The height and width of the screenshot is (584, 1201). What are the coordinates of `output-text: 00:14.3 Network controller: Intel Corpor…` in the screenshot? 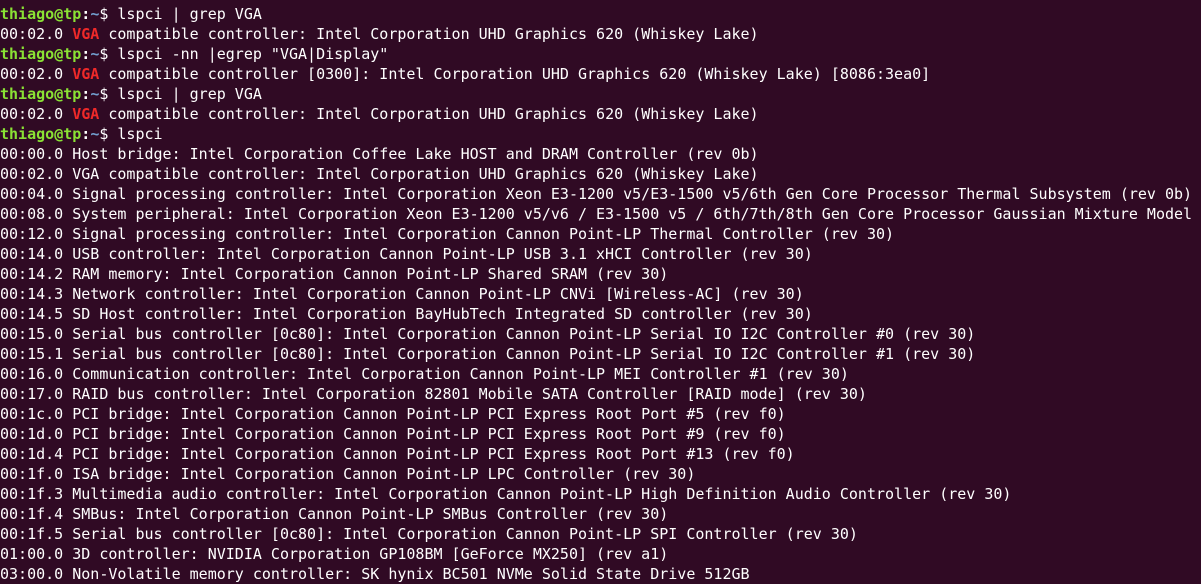 It's located at (402, 294).